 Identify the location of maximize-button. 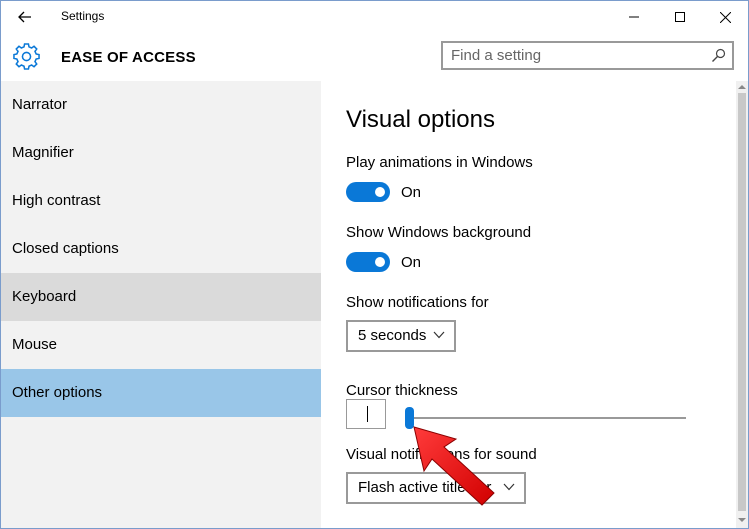
(680, 17).